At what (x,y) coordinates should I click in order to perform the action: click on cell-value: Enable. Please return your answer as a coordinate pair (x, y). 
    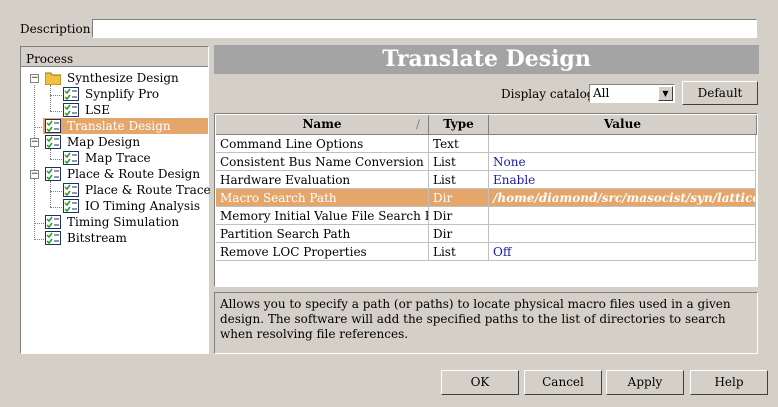
    Looking at the image, I should click on (622, 180).